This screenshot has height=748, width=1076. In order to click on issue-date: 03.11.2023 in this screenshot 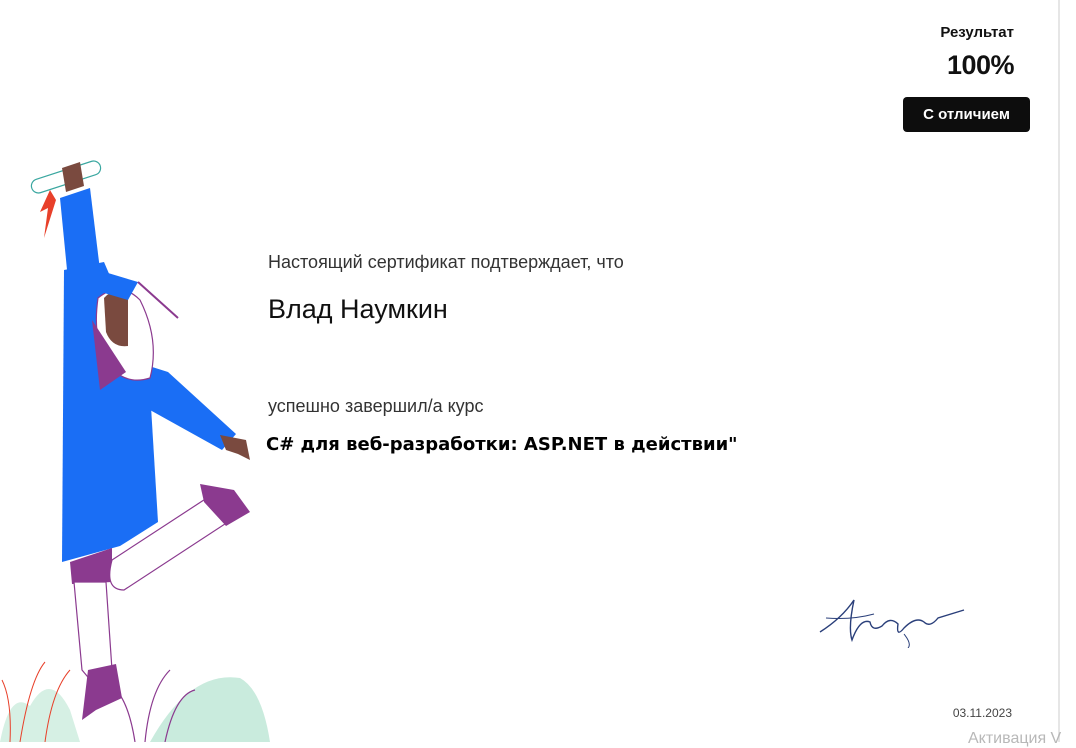, I will do `click(982, 713)`.